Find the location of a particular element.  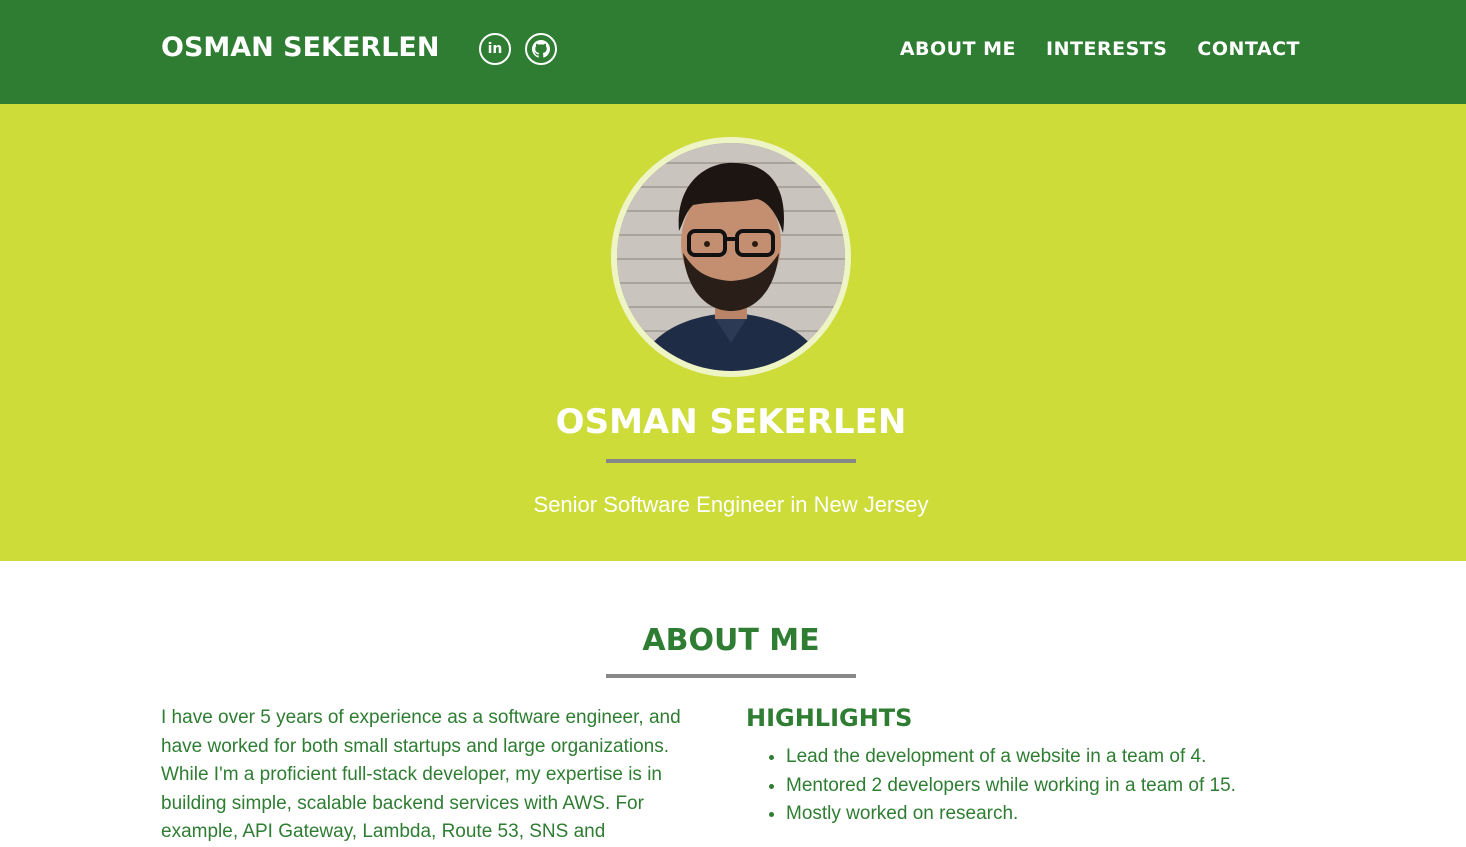

profile-avatar is located at coordinates (731, 257).